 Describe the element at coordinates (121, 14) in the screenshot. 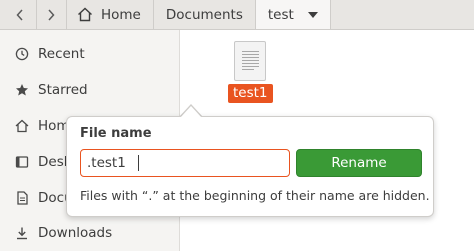

I see `breadcrumb-home-label: Home` at that location.